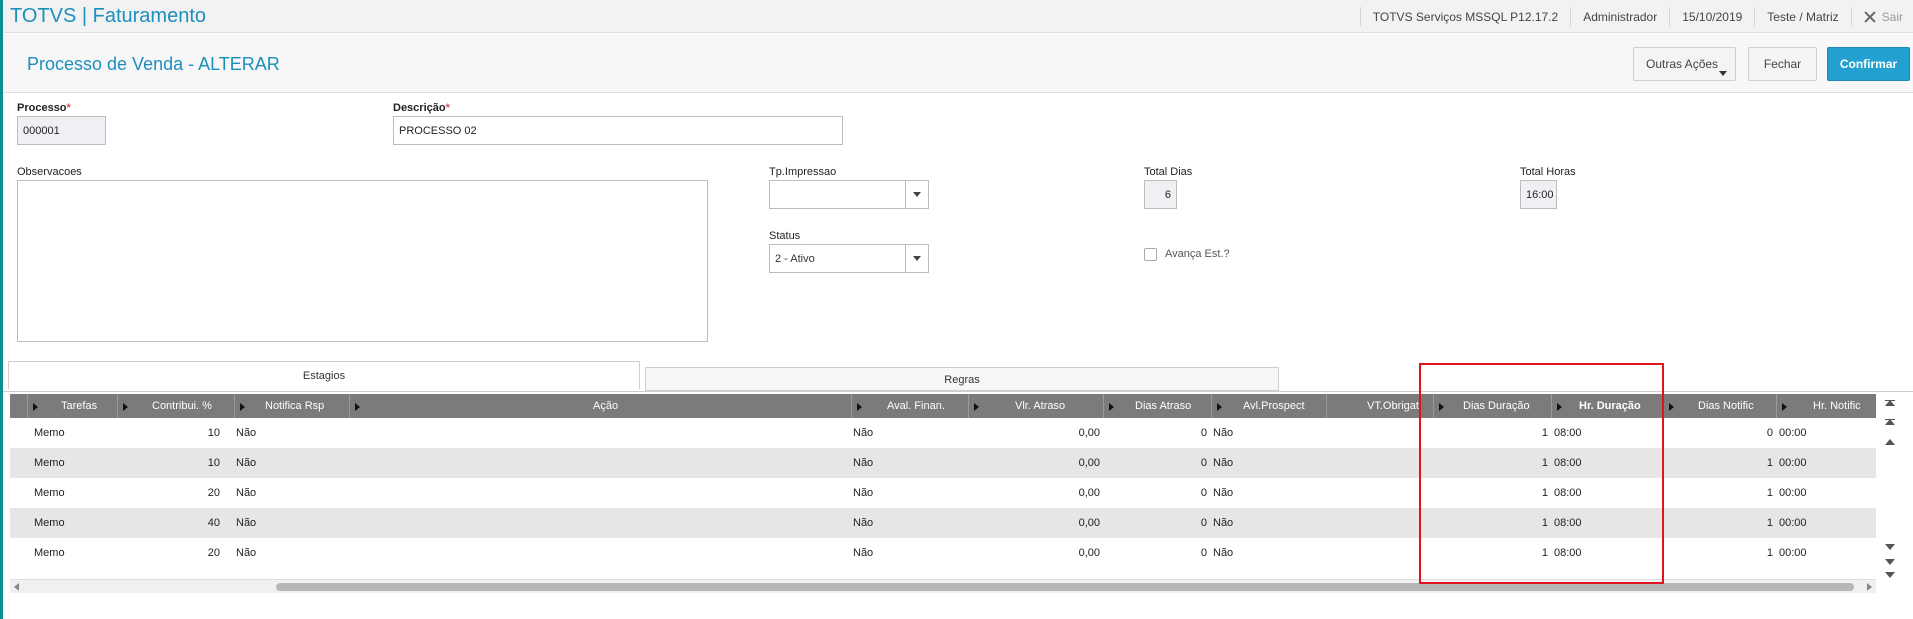 This screenshot has height=619, width=1913. What do you see at coordinates (1746, 433) in the screenshot?
I see `cell-dias-notific: 0` at bounding box center [1746, 433].